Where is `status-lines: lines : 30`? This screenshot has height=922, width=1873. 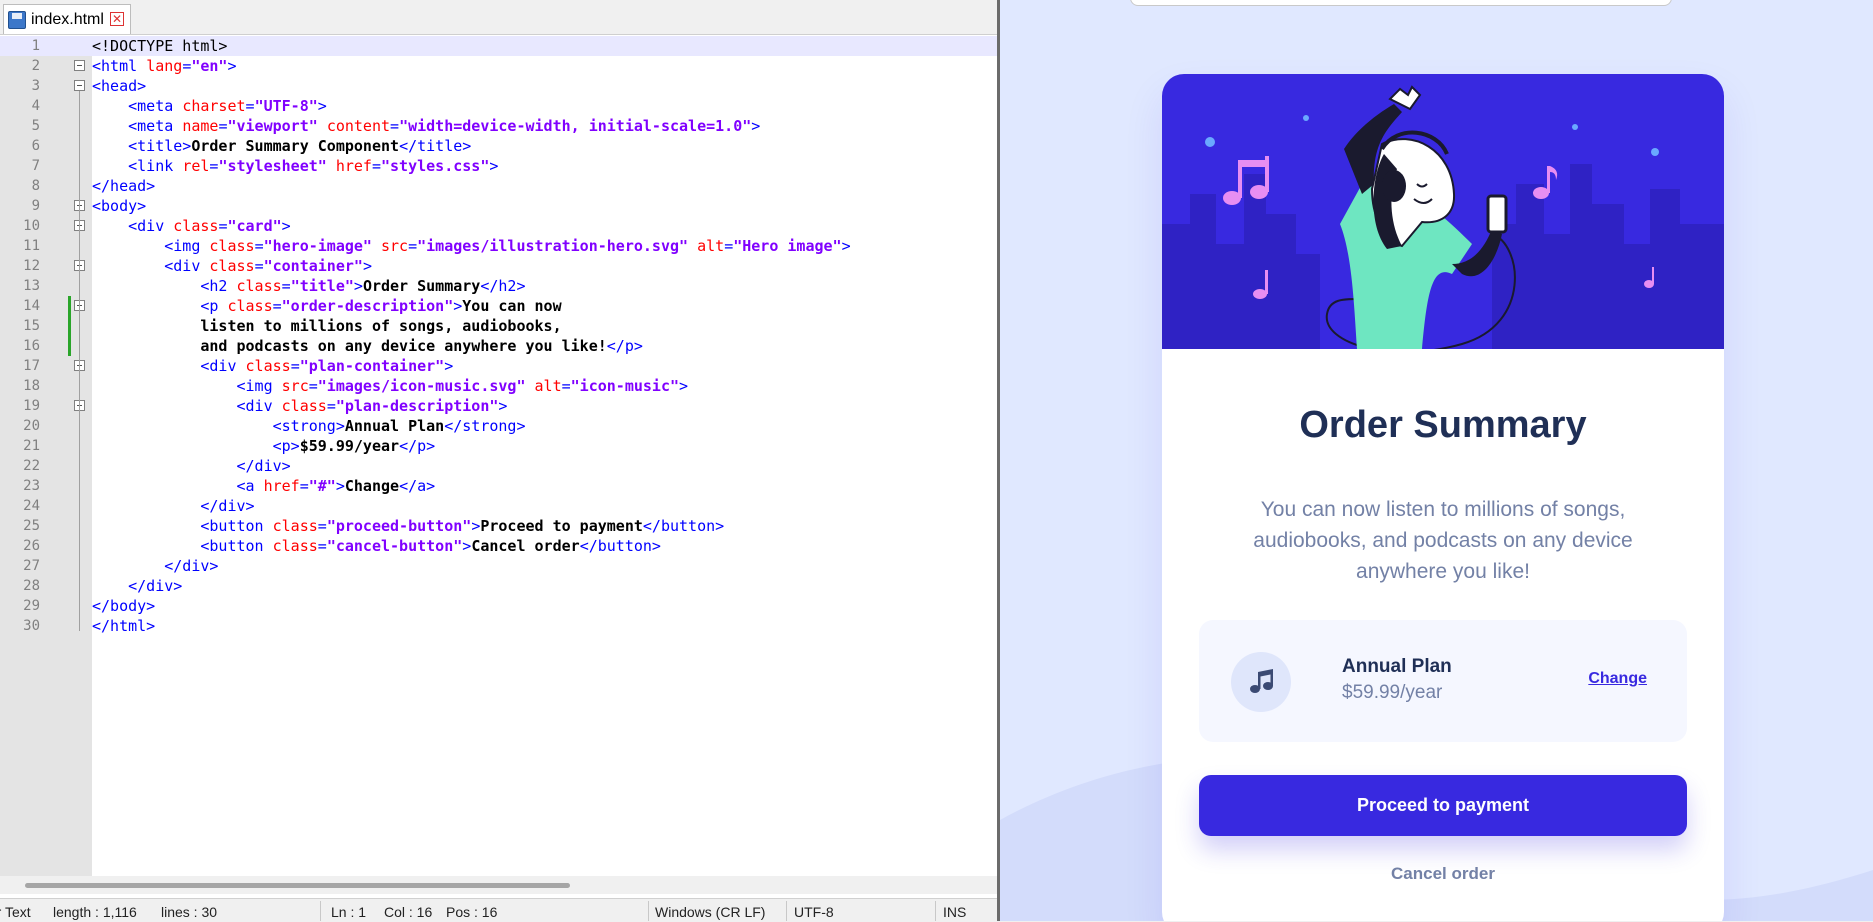 status-lines: lines : 30 is located at coordinates (189, 912).